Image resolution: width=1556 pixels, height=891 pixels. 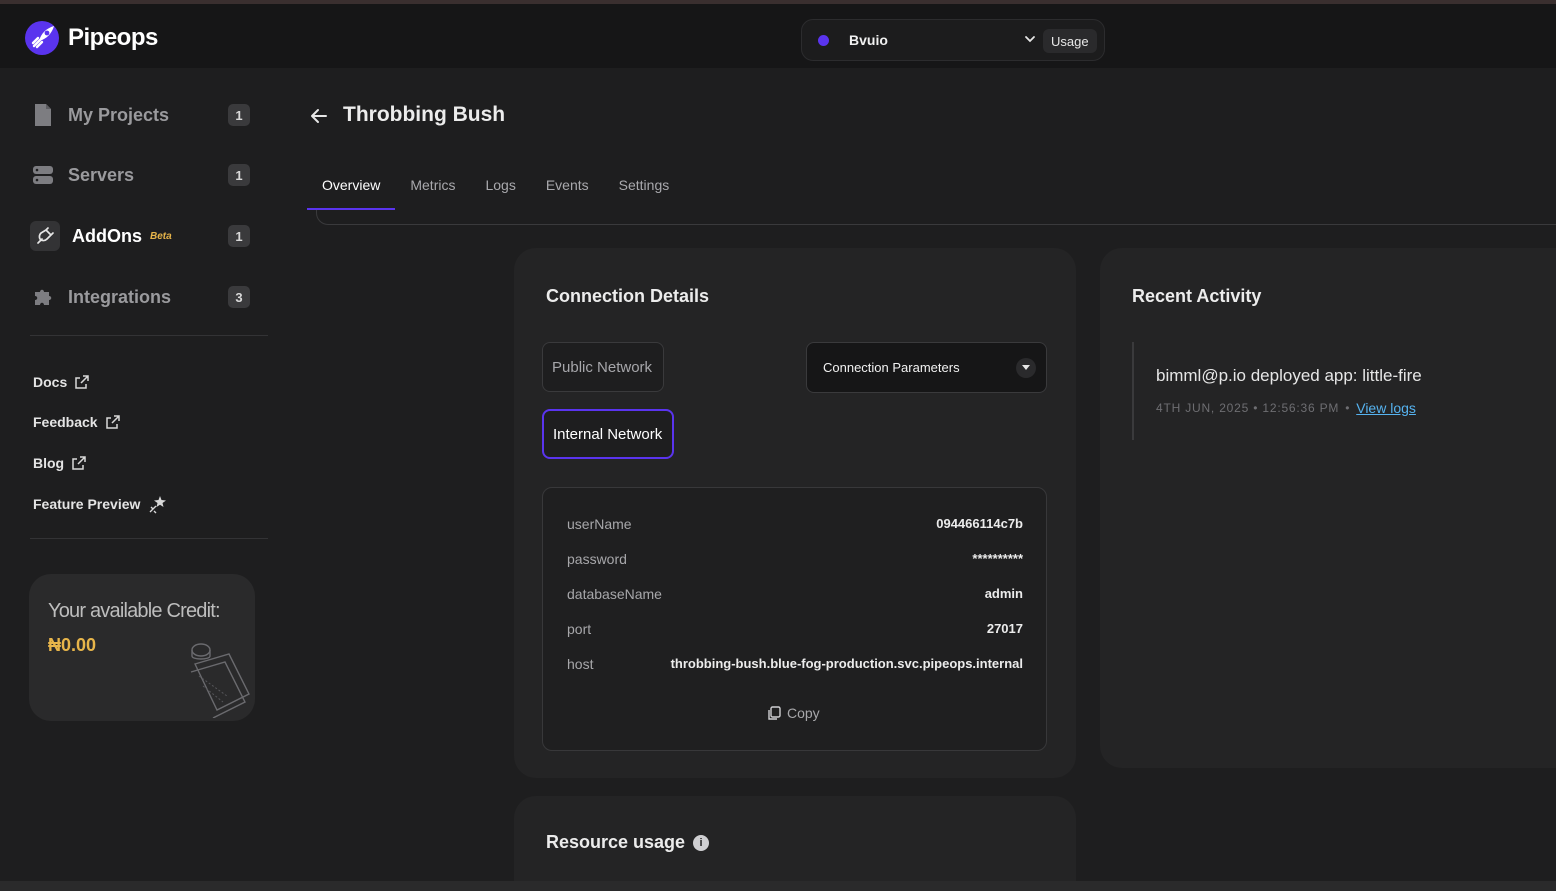 I want to click on sidebar-item-my-projects: My Projects 1, so click(x=140, y=115).